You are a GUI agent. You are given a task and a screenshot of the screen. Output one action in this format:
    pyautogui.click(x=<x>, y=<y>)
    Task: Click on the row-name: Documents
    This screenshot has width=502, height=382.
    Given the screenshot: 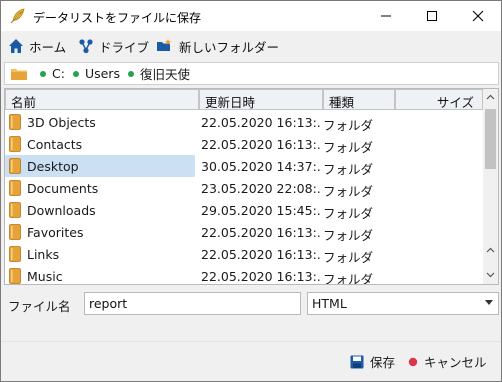 What is the action you would take?
    pyautogui.click(x=63, y=188)
    